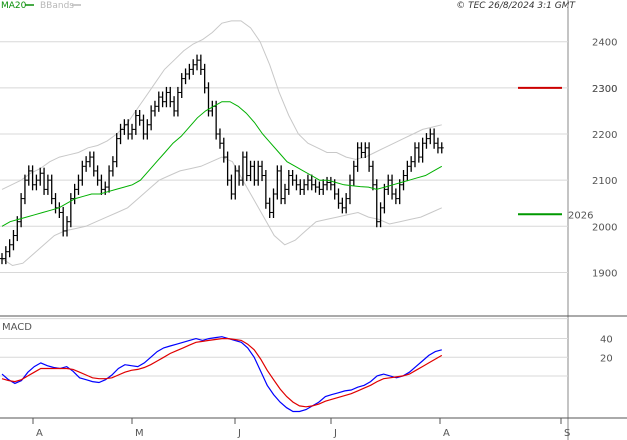 This screenshot has height=440, width=627. What do you see at coordinates (606, 340) in the screenshot?
I see `macd-tick-label: 40` at bounding box center [606, 340].